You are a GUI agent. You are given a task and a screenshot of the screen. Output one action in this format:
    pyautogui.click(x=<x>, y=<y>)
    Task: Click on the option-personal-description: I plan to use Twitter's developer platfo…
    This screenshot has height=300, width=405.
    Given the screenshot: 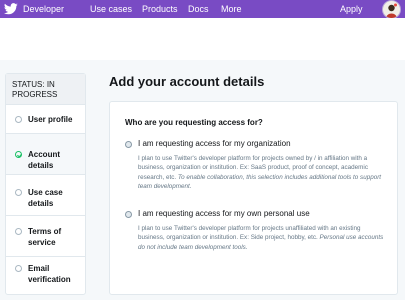 What is the action you would take?
    pyautogui.click(x=263, y=238)
    